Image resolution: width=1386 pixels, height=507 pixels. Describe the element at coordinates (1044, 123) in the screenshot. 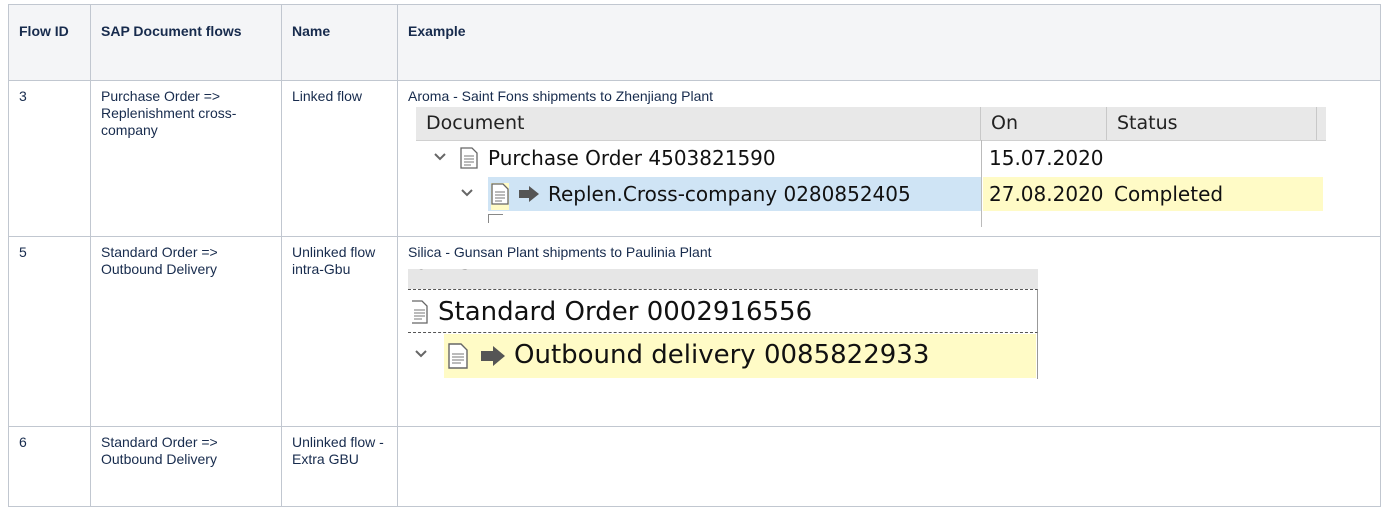

I see `column-on: On` at that location.